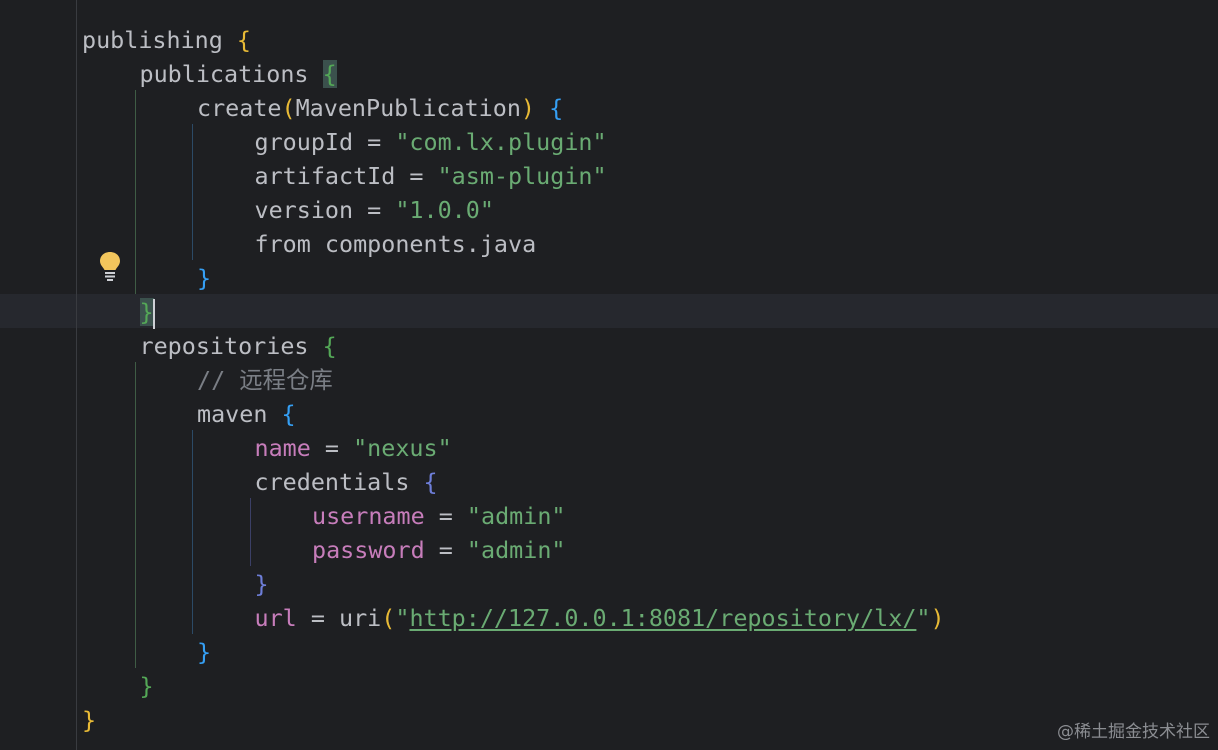 This screenshot has width=1218, height=750. I want to click on code-token: "1.0.0", so click(444, 210).